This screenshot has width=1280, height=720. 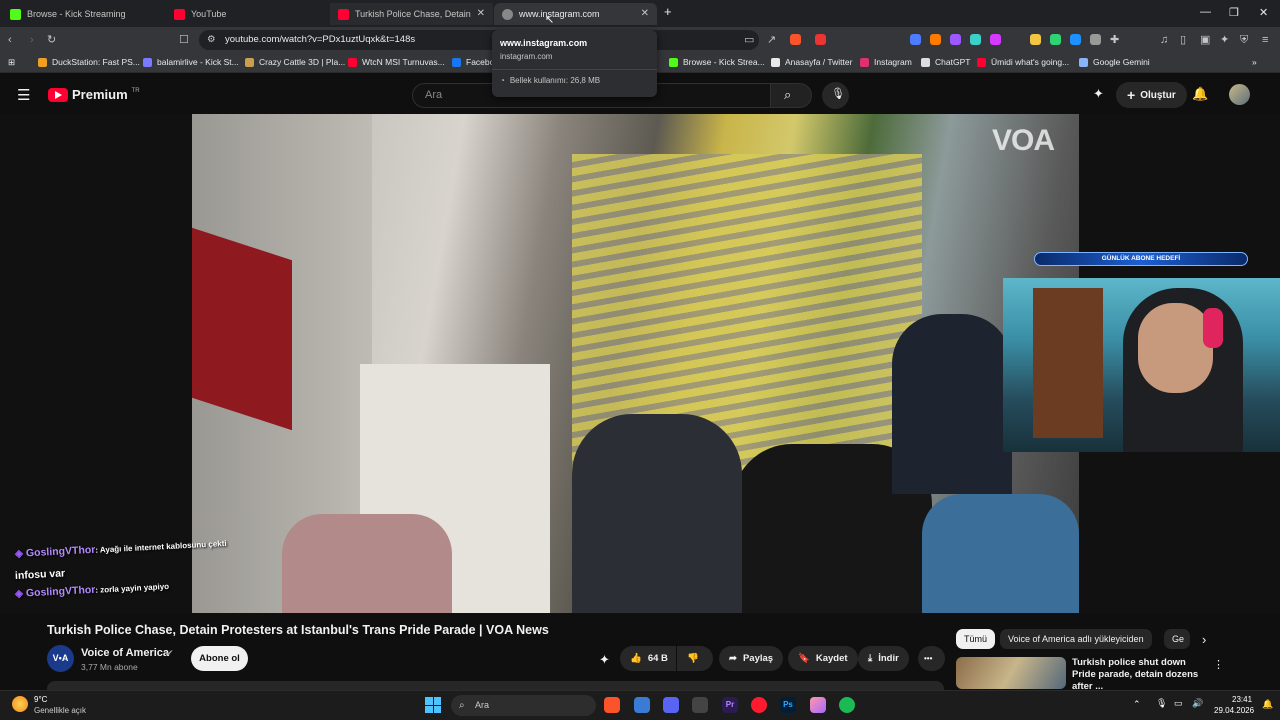 What do you see at coordinates (1164, 40) in the screenshot?
I see `media-icon: ♫` at bounding box center [1164, 40].